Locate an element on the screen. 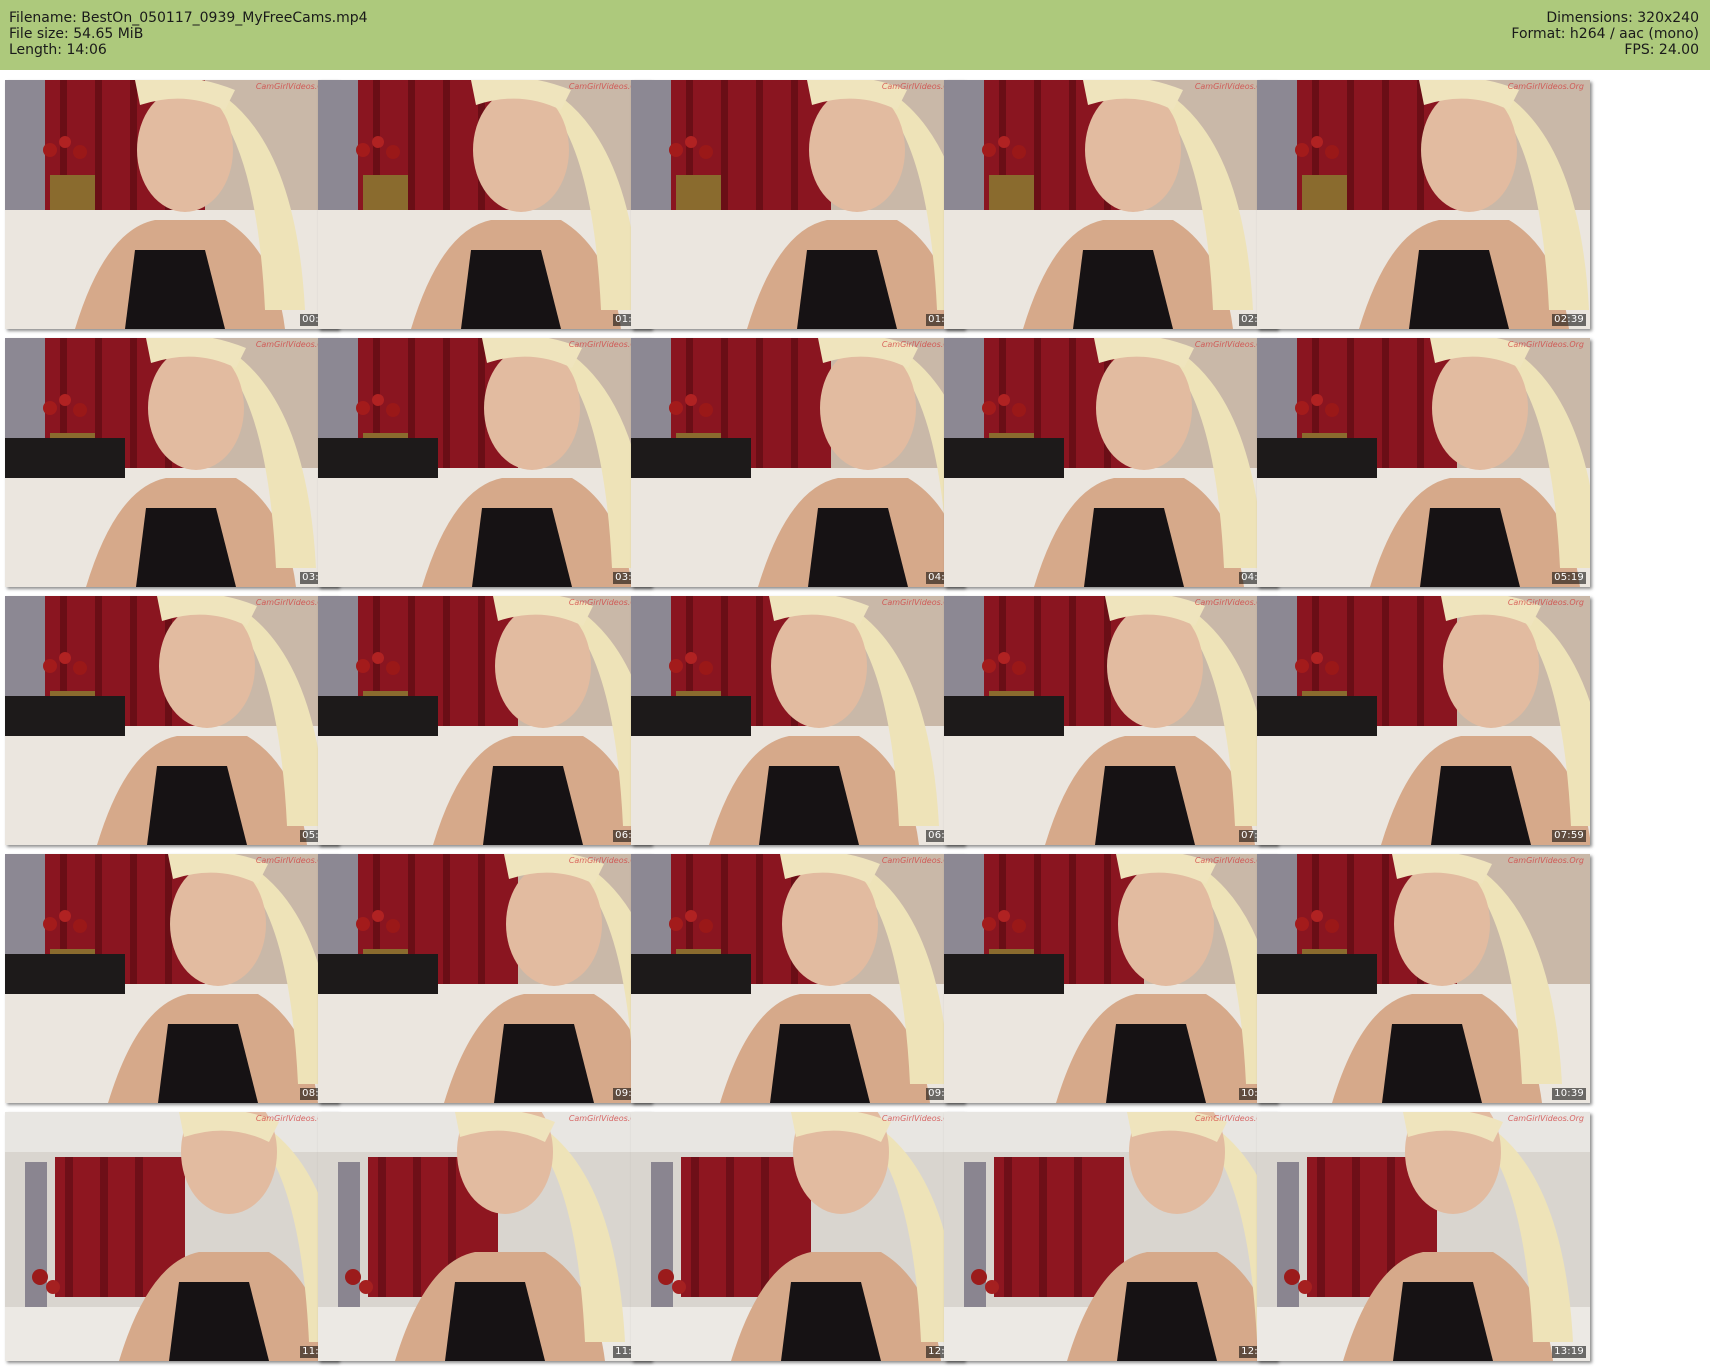 The width and height of the screenshot is (1710, 1370). thumbnail-frame: CamGirlVideos.Org09:35 is located at coordinates (797, 978).